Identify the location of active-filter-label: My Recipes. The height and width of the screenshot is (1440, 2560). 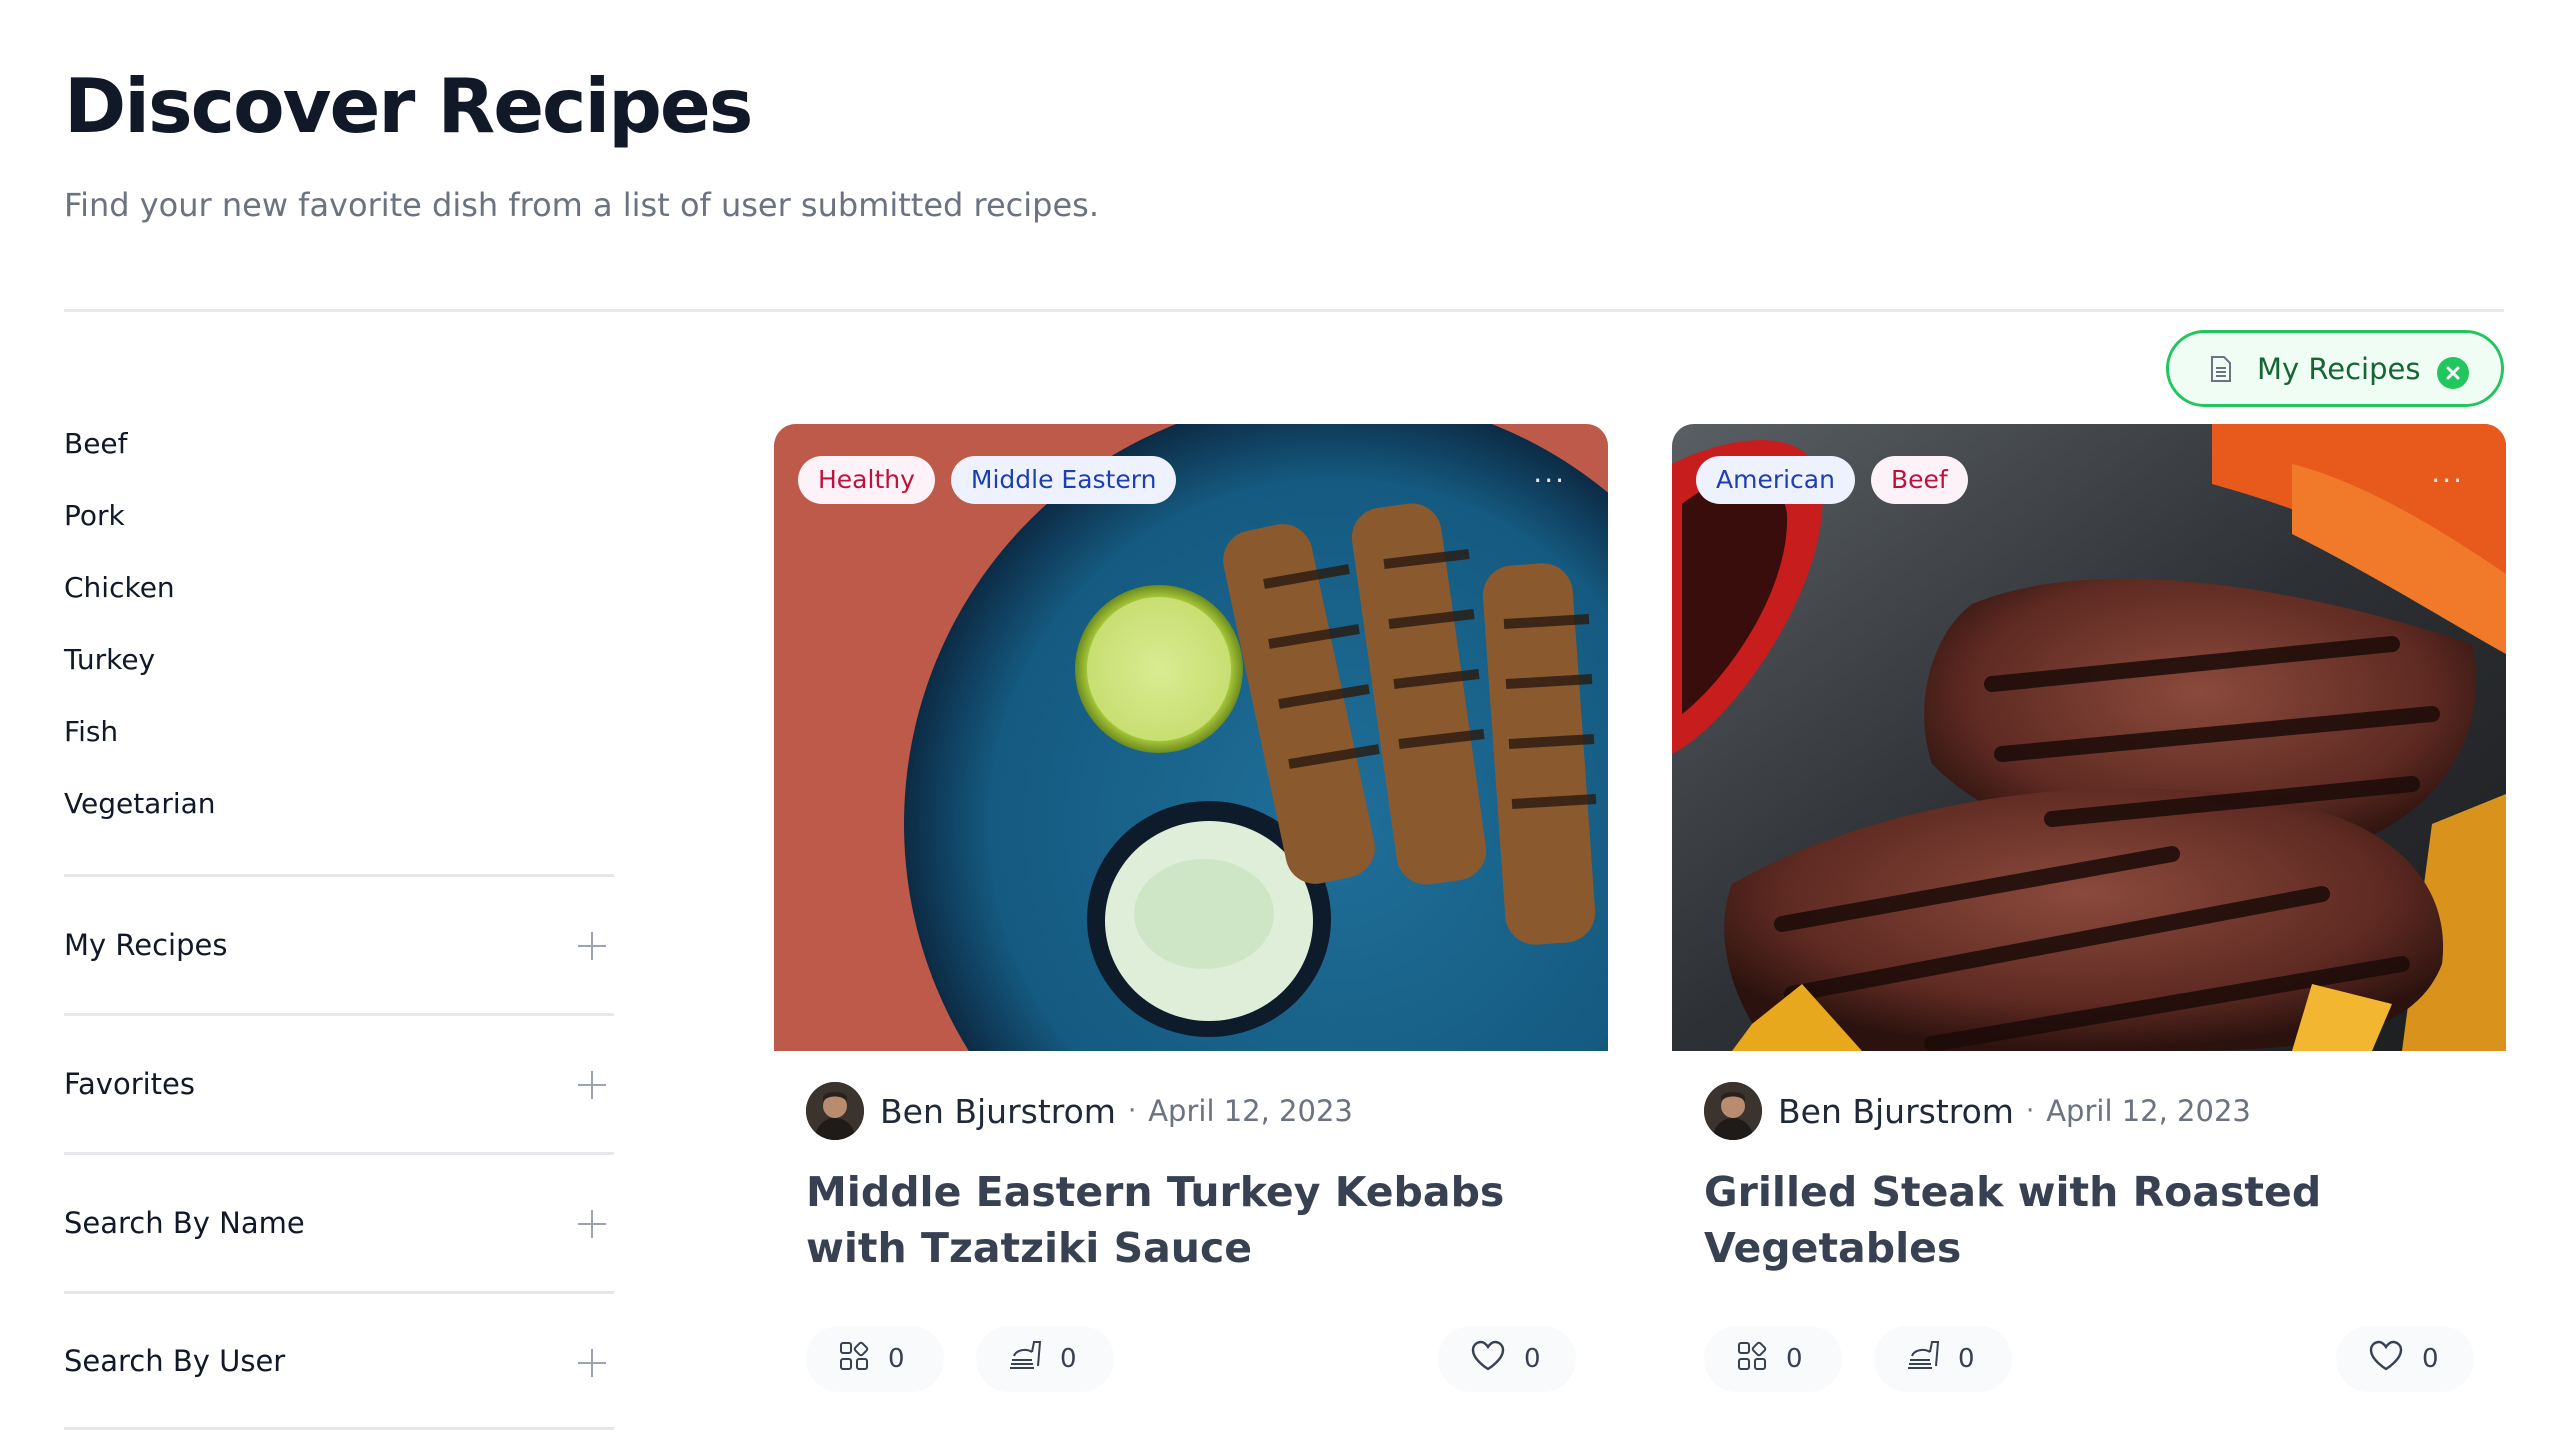
(2339, 368).